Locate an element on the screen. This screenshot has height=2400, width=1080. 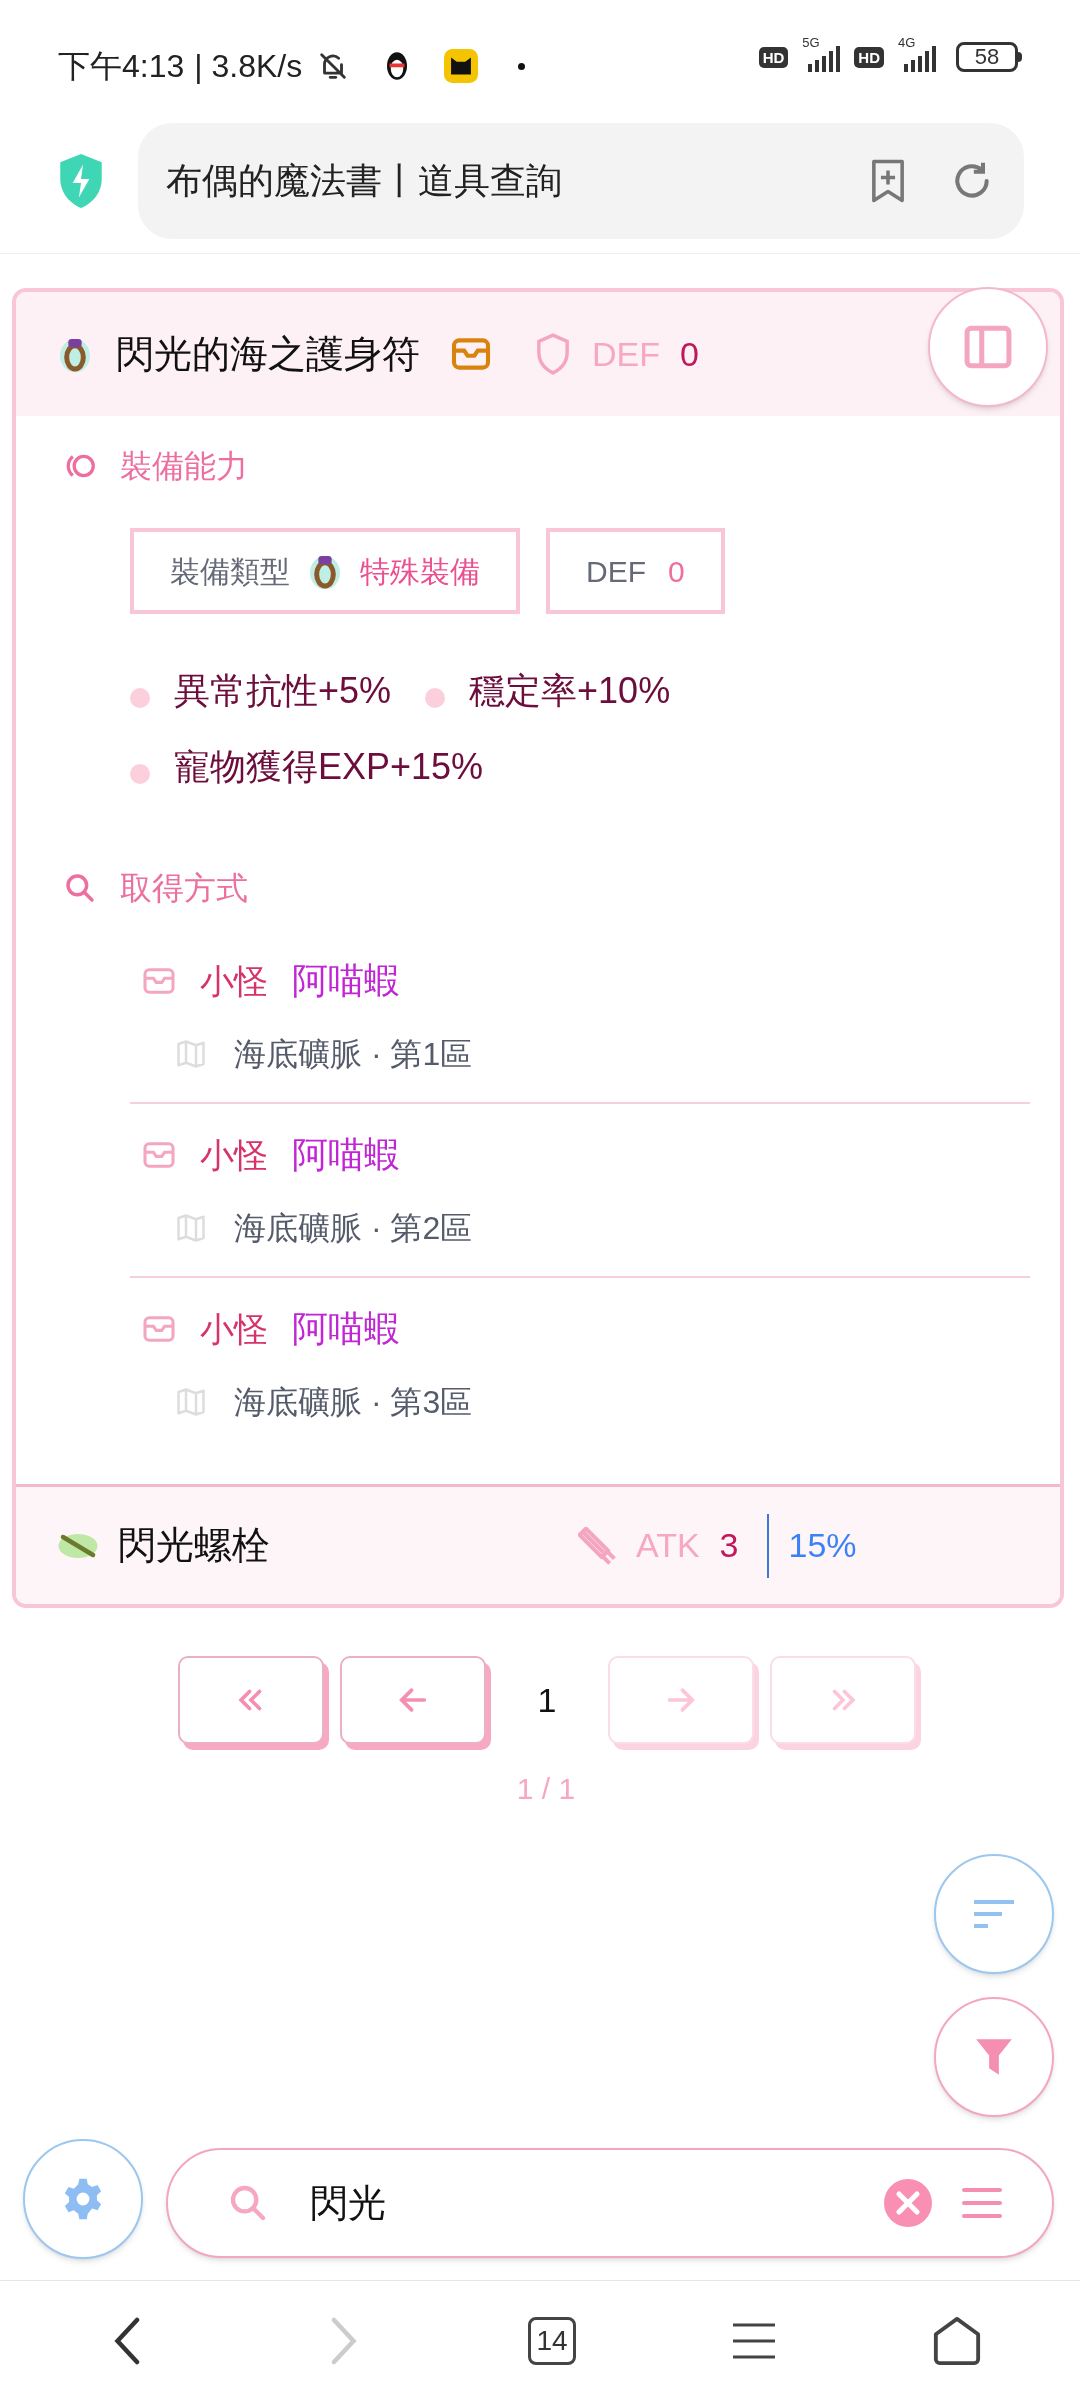
item-name: 閃光螺栓 is located at coordinates (194, 1545).